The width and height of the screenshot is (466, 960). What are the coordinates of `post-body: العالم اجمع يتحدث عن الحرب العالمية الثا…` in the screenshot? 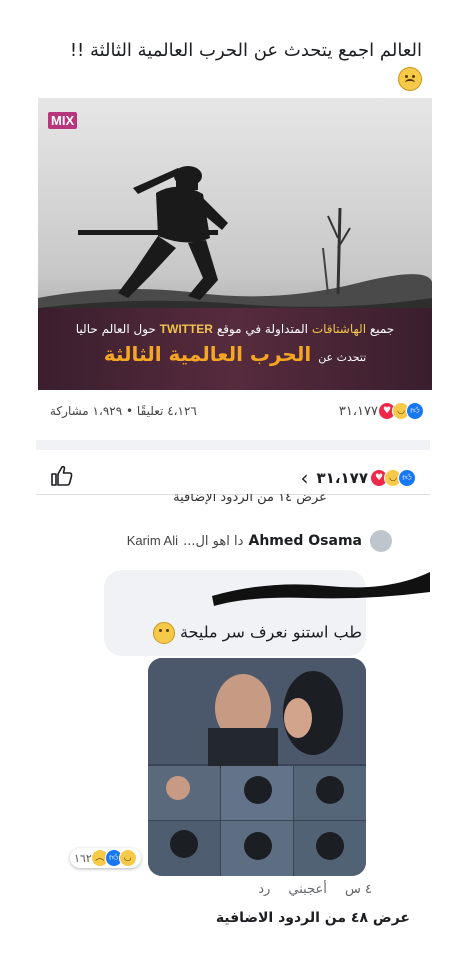 It's located at (245, 50).